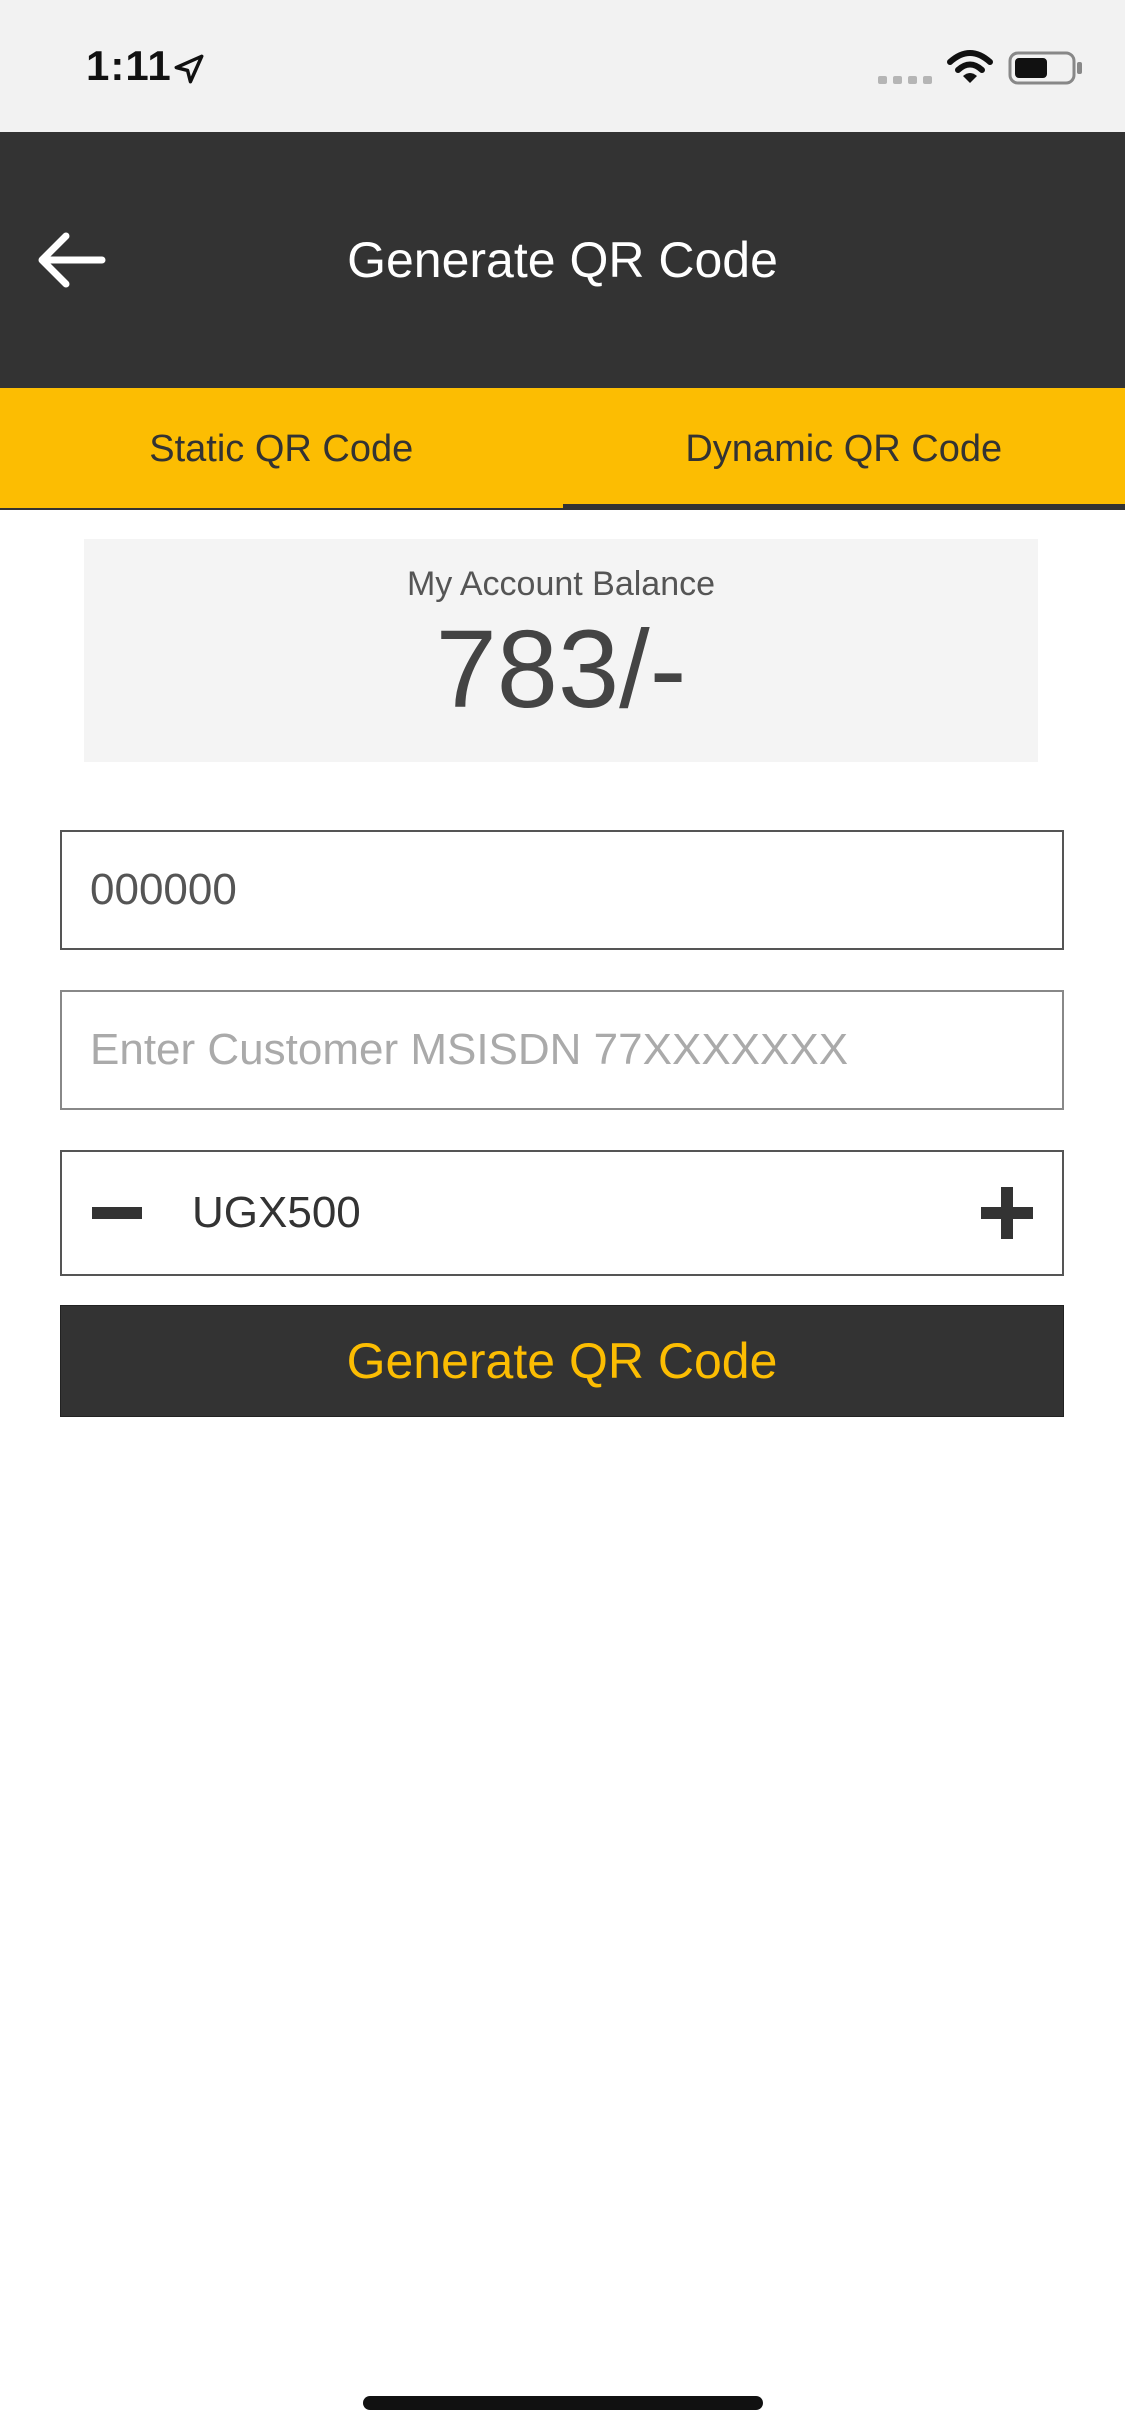 The image size is (1125, 2436). I want to click on status-bar: 1:11, so click(562, 66).